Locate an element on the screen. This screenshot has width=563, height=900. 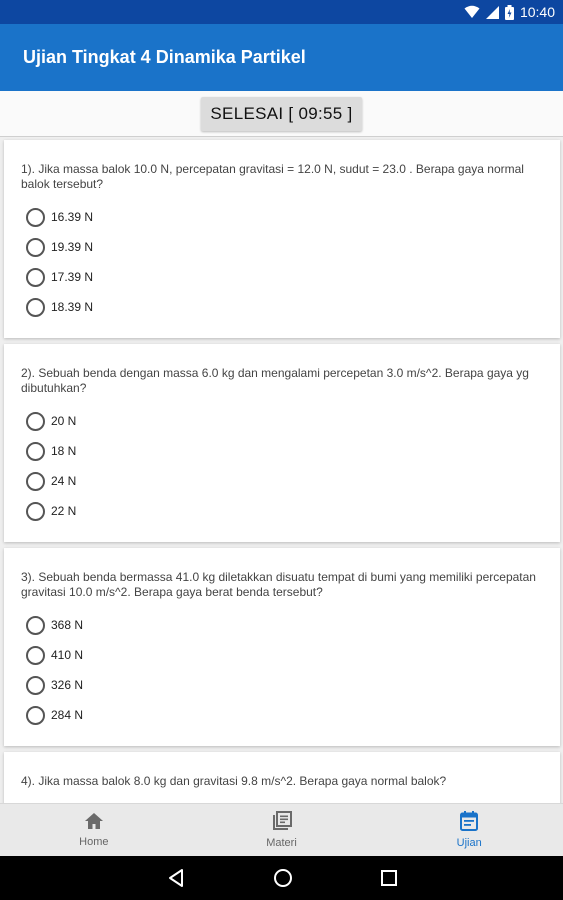
answer-option: 16.39 N is located at coordinates (59, 217).